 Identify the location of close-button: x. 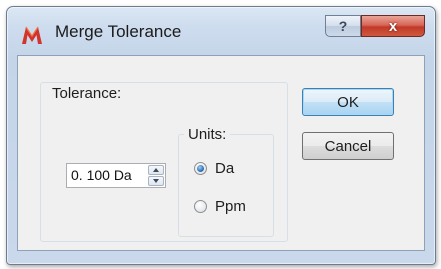
(393, 26).